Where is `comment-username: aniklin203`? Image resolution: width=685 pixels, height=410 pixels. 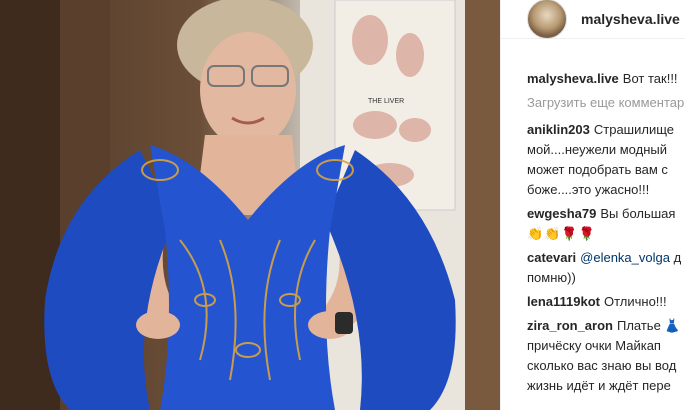 comment-username: aniklin203 is located at coordinates (558, 129).